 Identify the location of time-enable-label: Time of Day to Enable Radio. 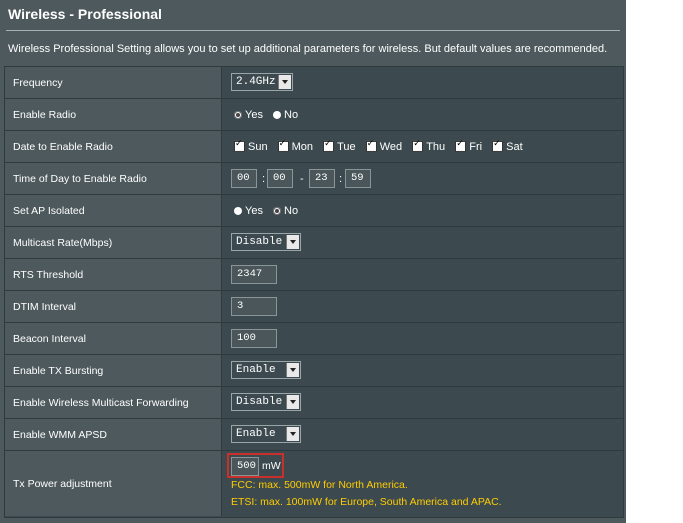
(80, 178).